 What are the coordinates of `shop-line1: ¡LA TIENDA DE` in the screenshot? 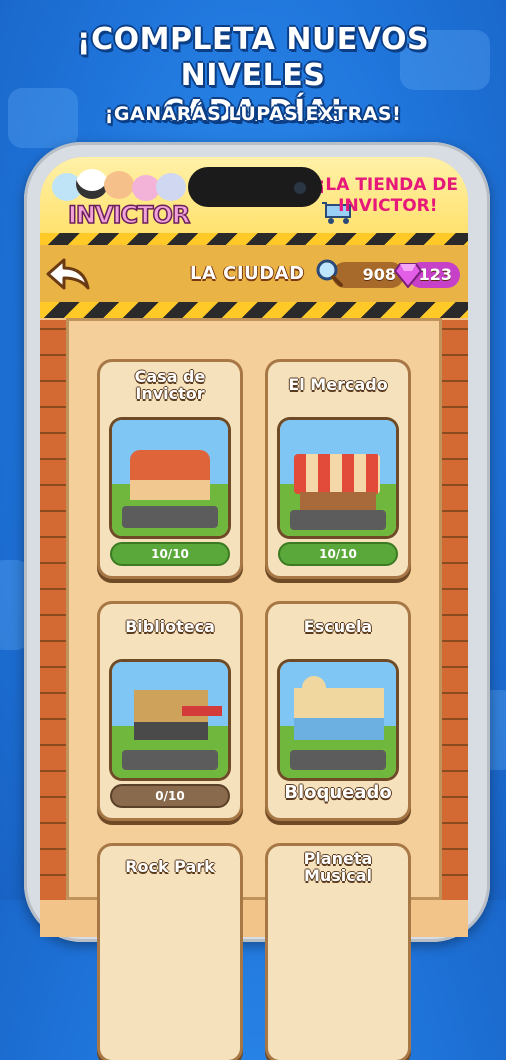 It's located at (387, 185).